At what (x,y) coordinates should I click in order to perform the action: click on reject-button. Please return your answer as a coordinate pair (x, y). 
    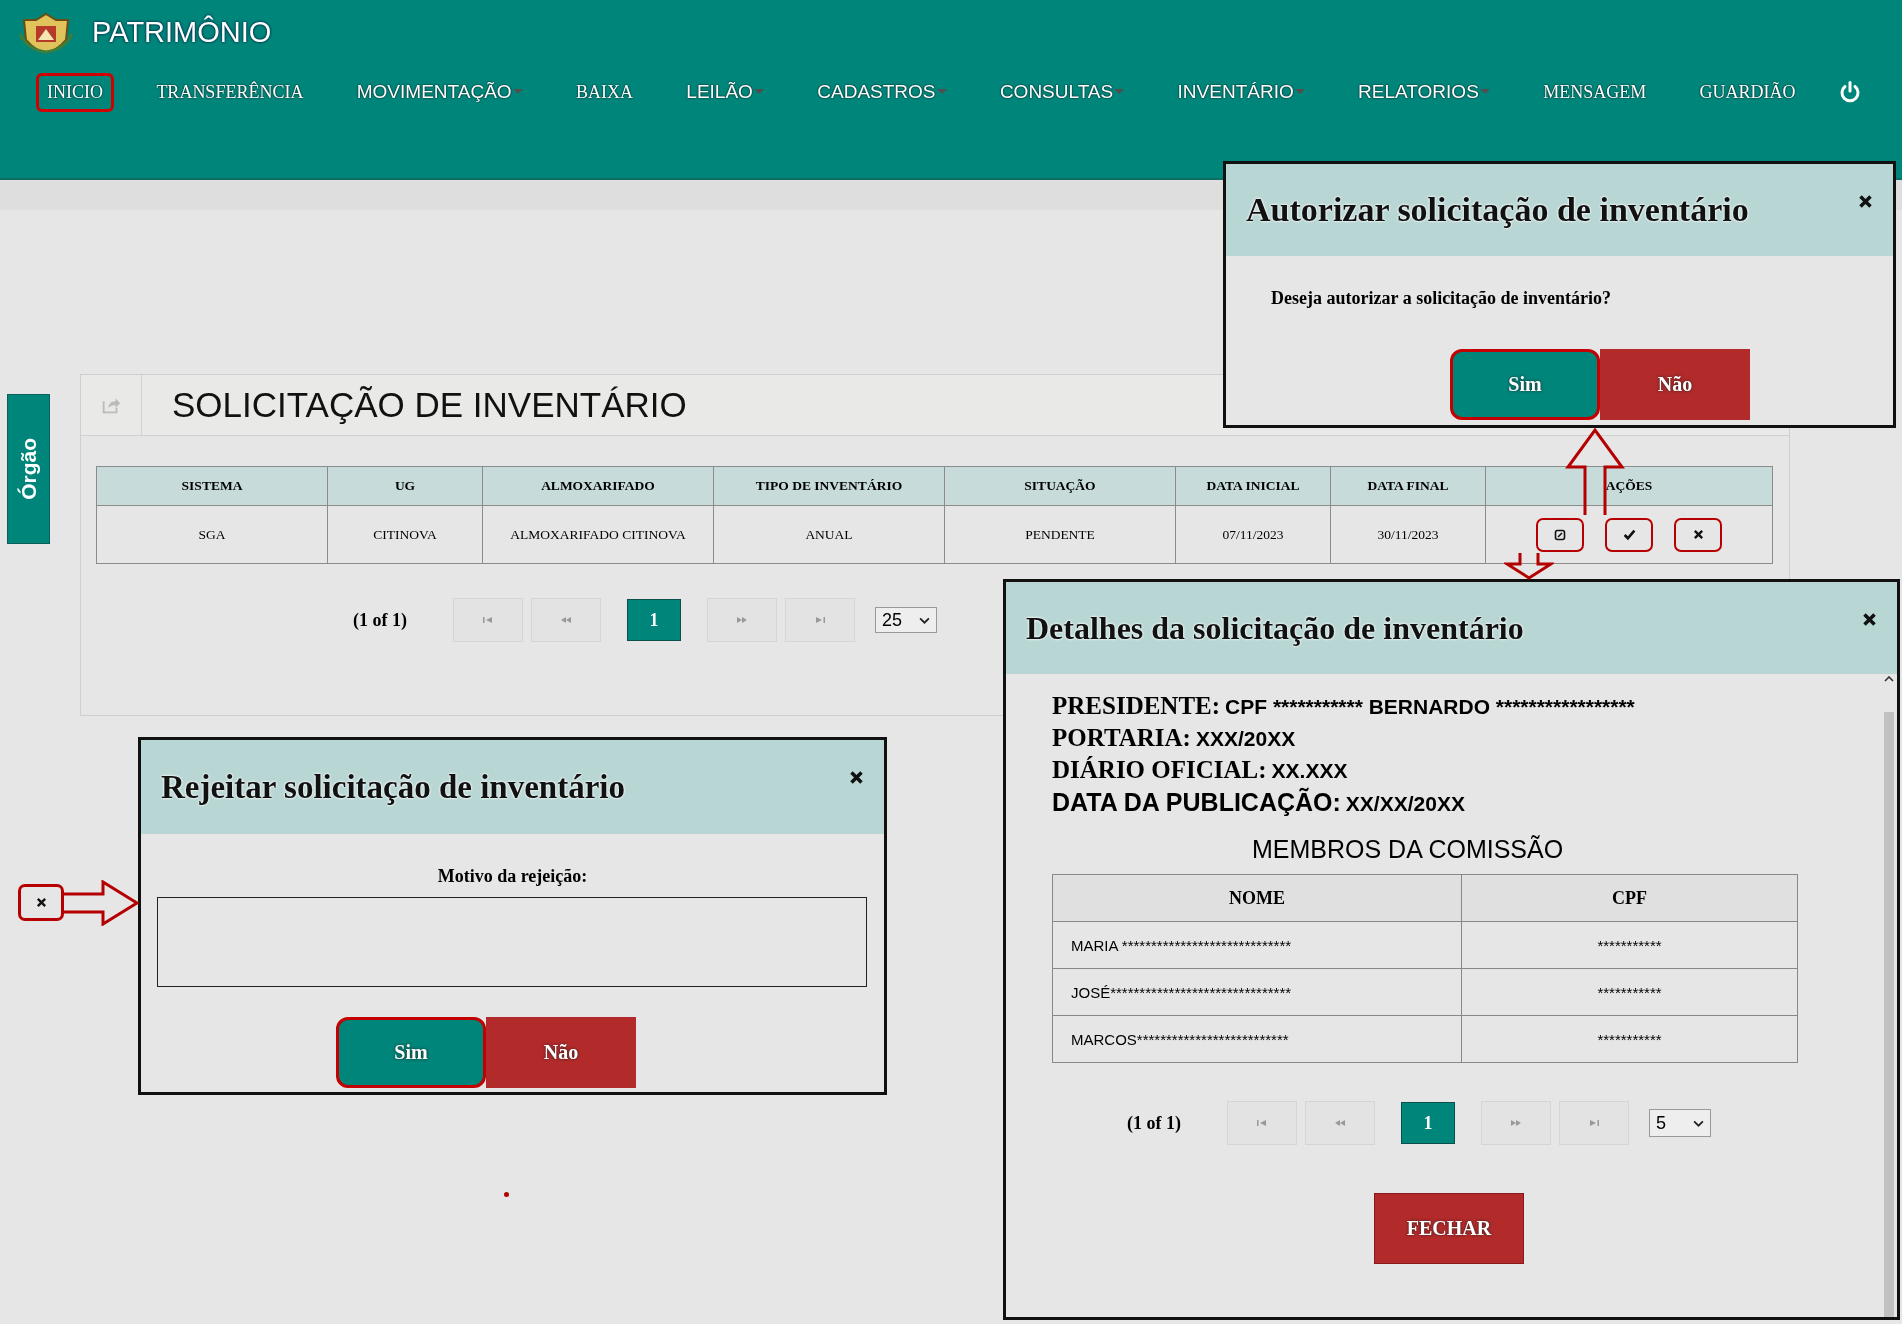
    Looking at the image, I should click on (1698, 534).